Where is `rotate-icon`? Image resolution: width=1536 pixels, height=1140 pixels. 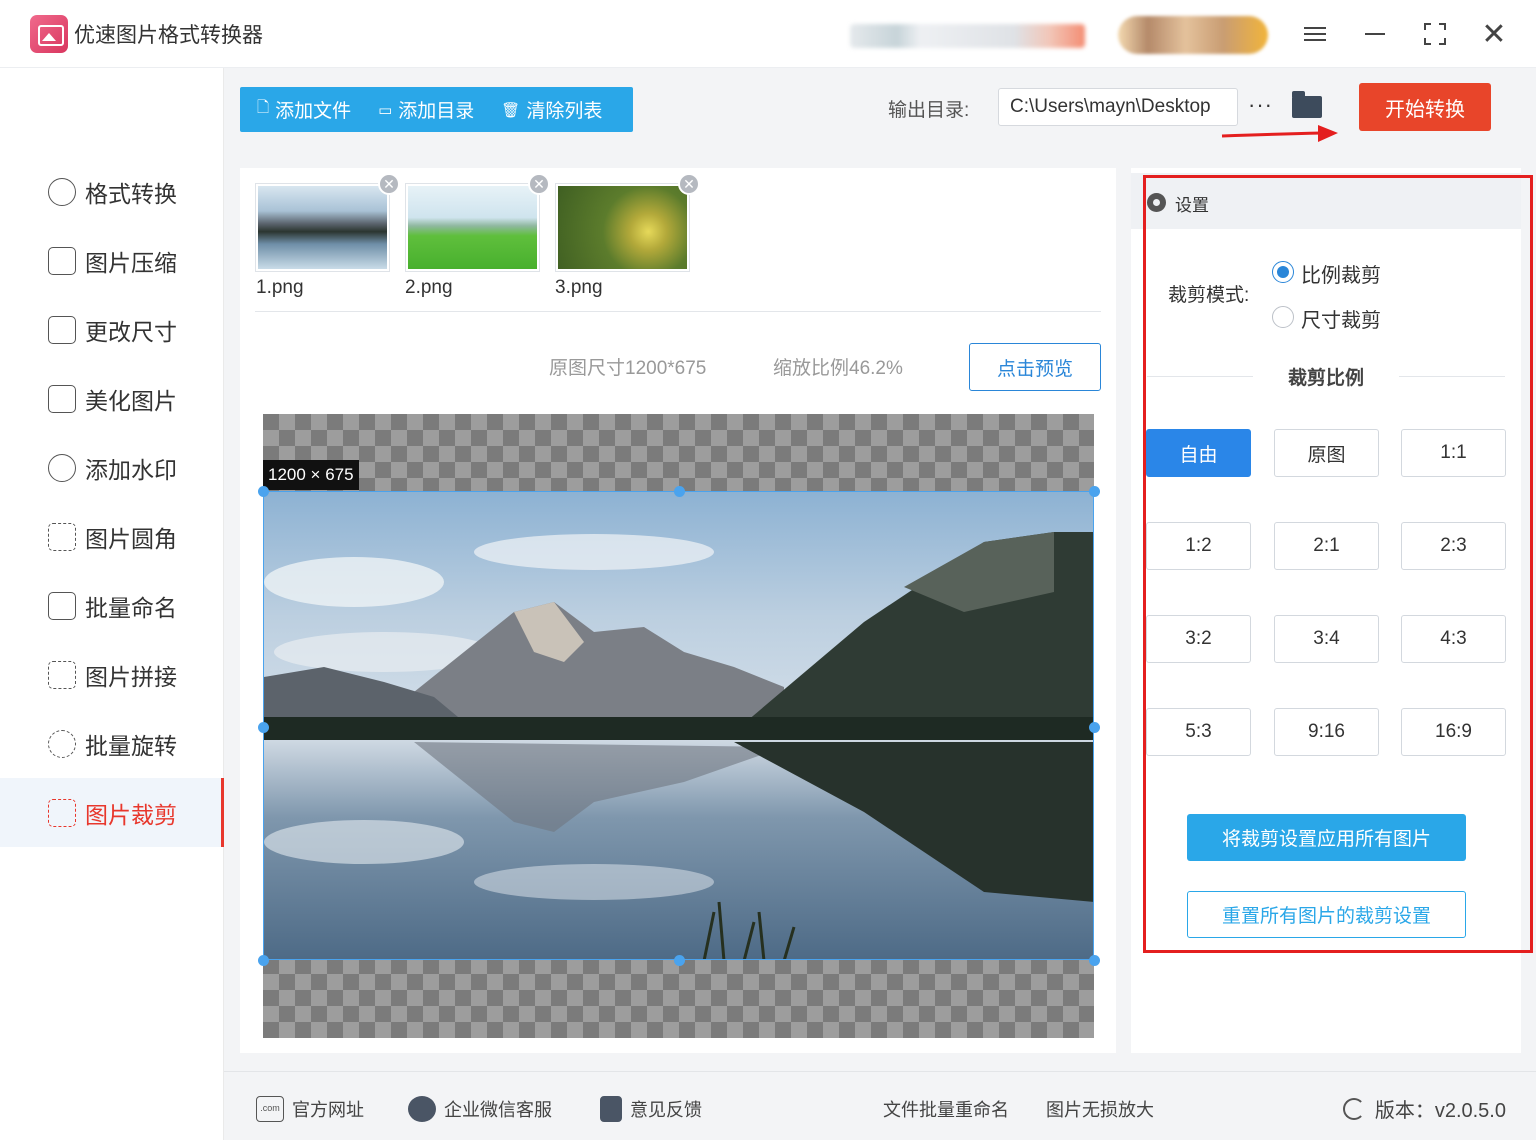 rotate-icon is located at coordinates (62, 743).